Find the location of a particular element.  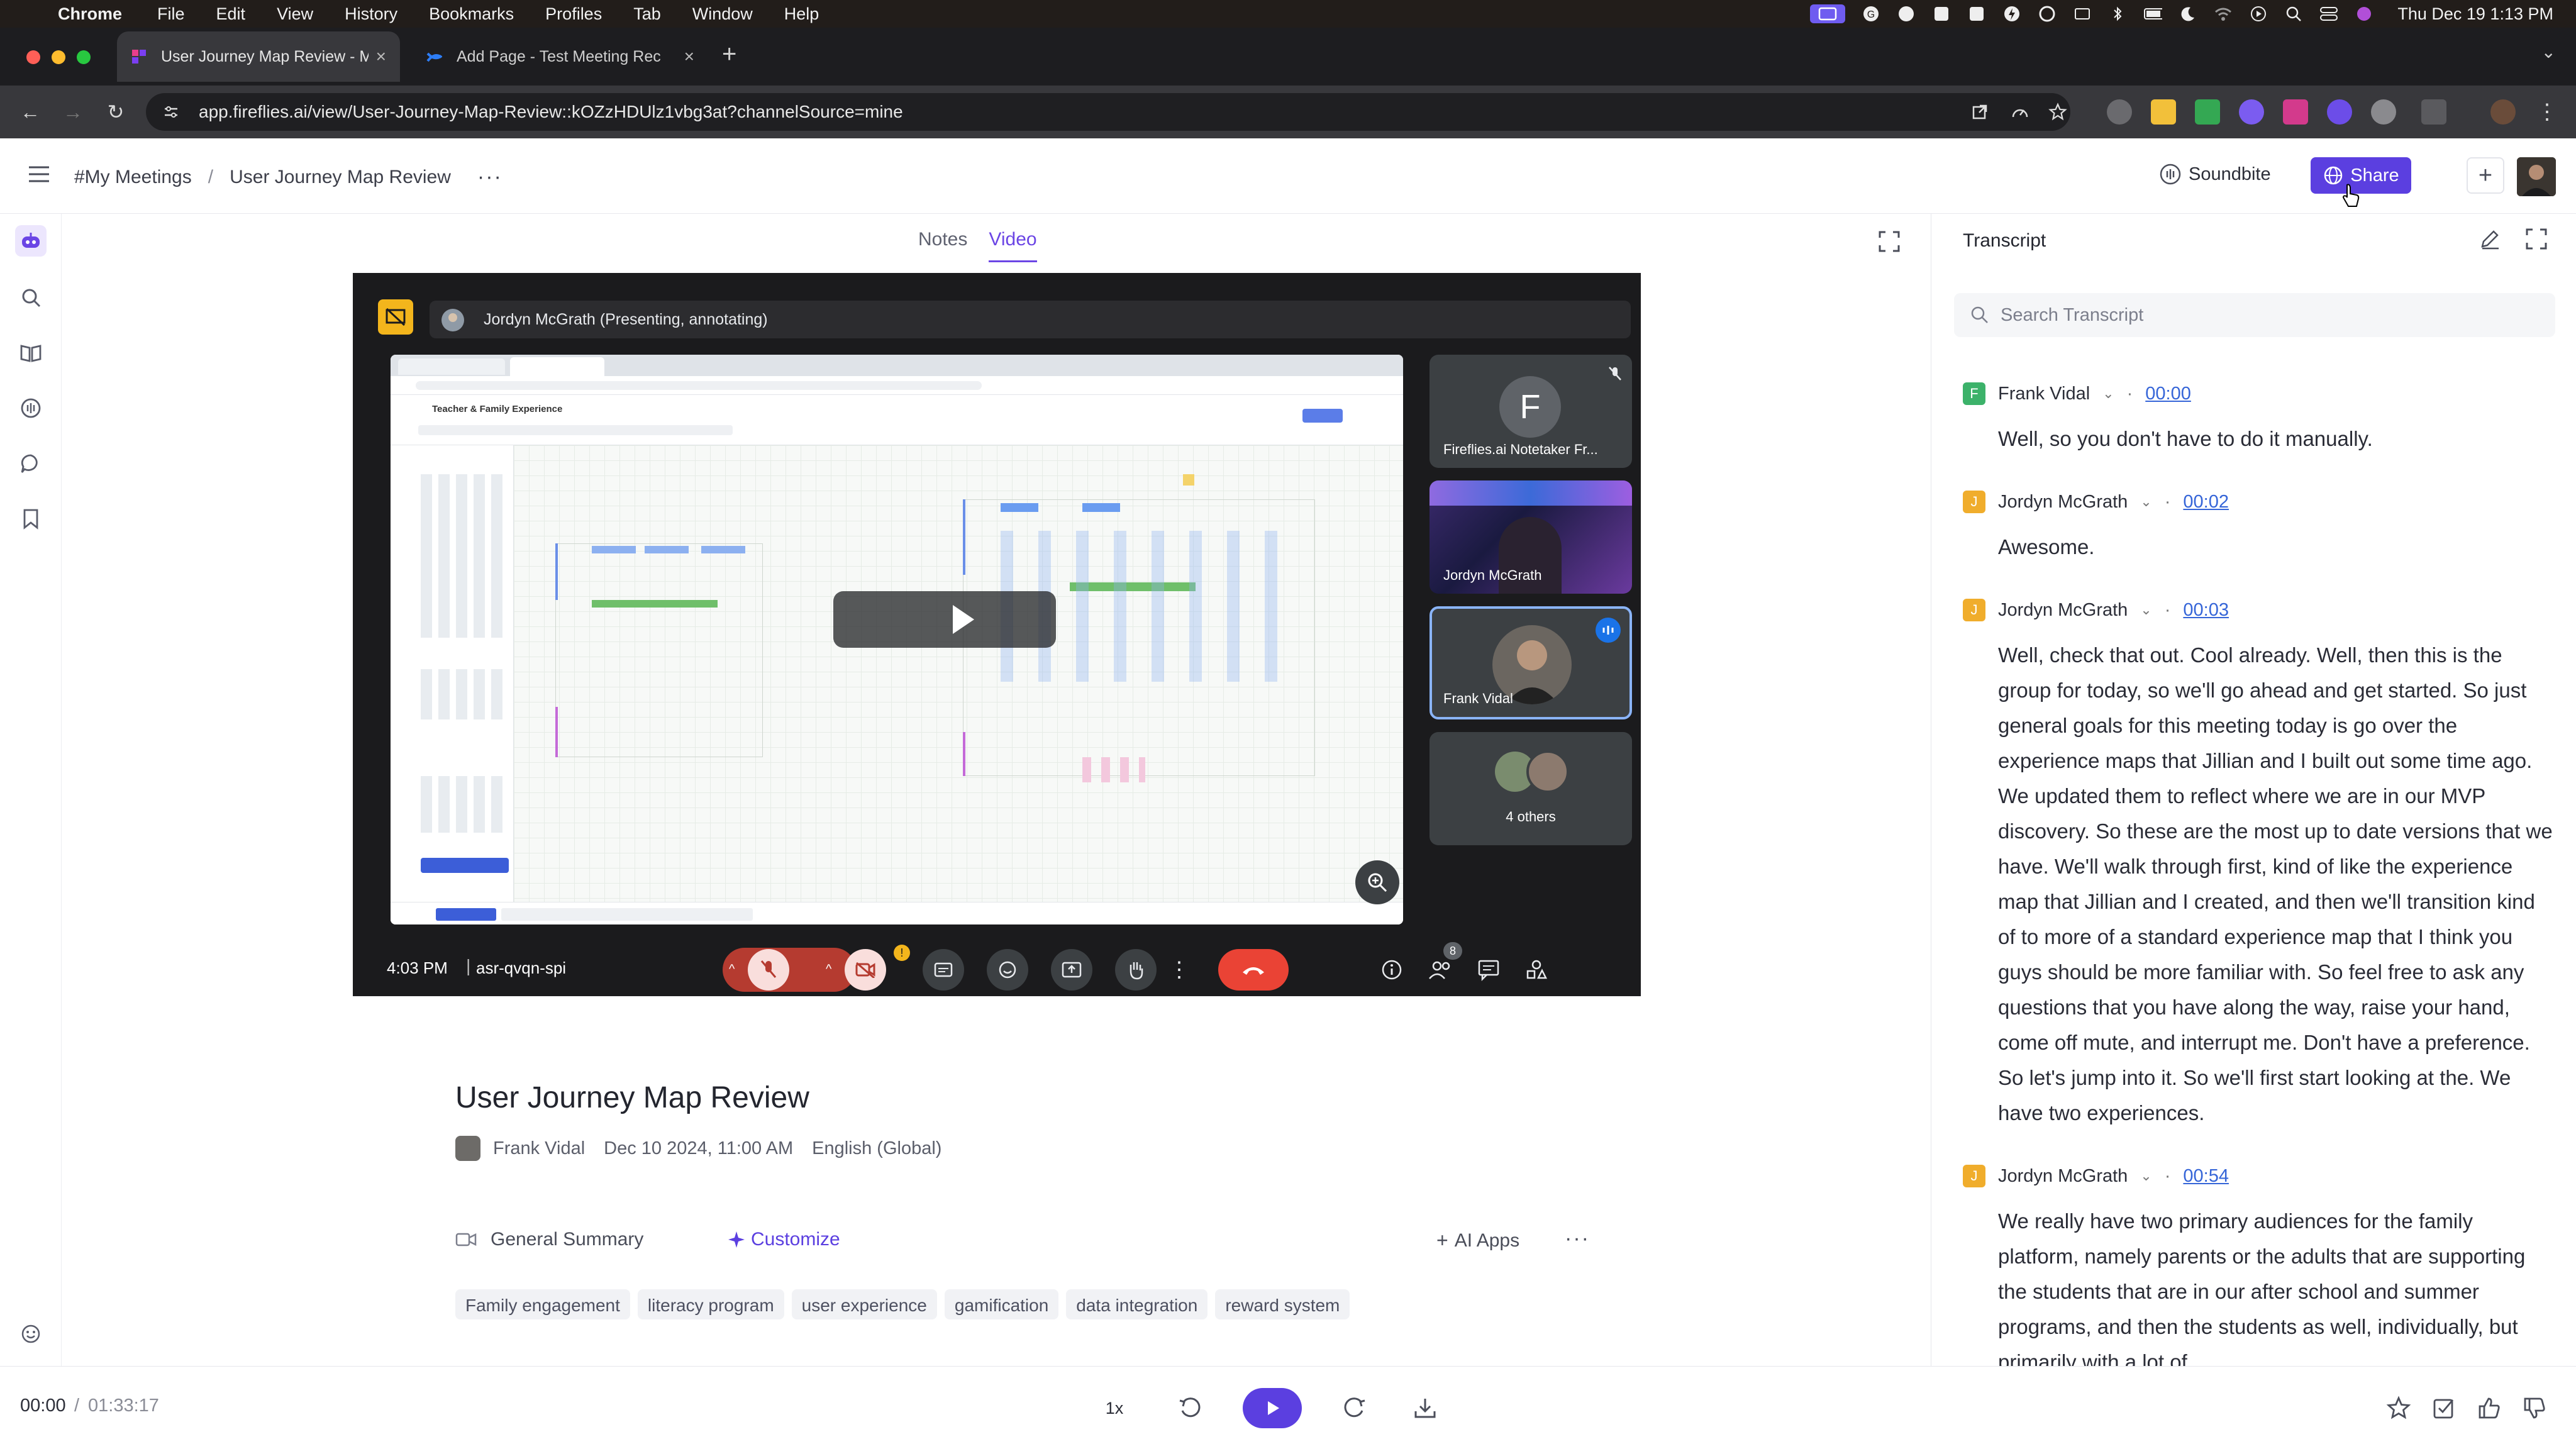

forward-button: → is located at coordinates (73, 112).